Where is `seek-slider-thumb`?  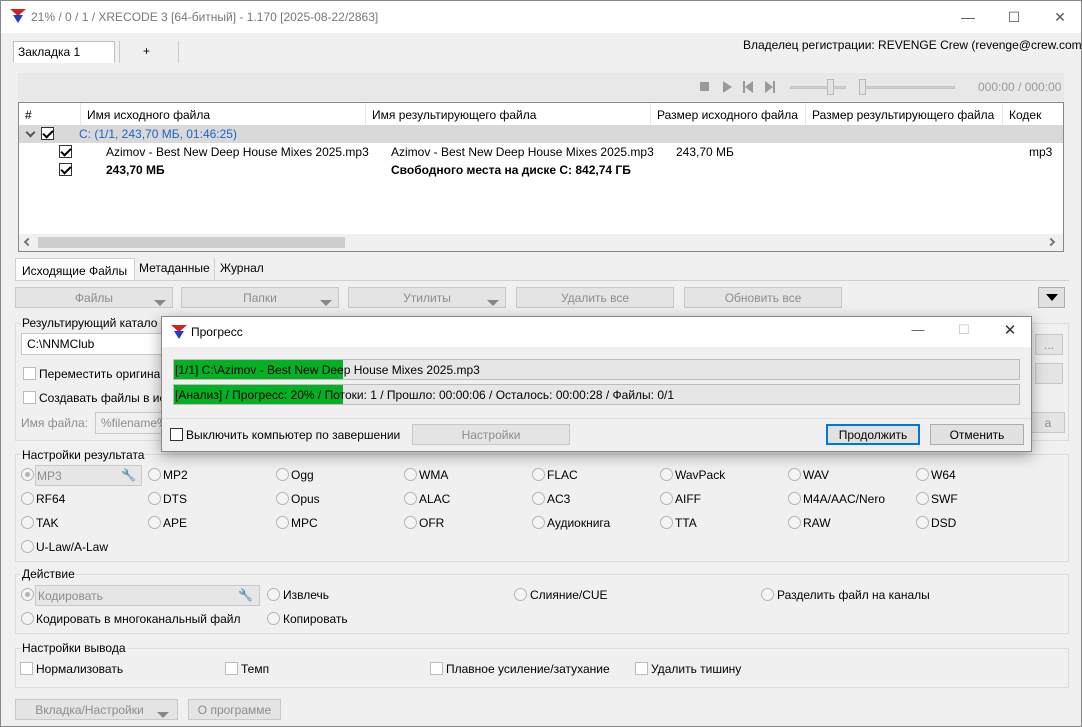 seek-slider-thumb is located at coordinates (862, 87).